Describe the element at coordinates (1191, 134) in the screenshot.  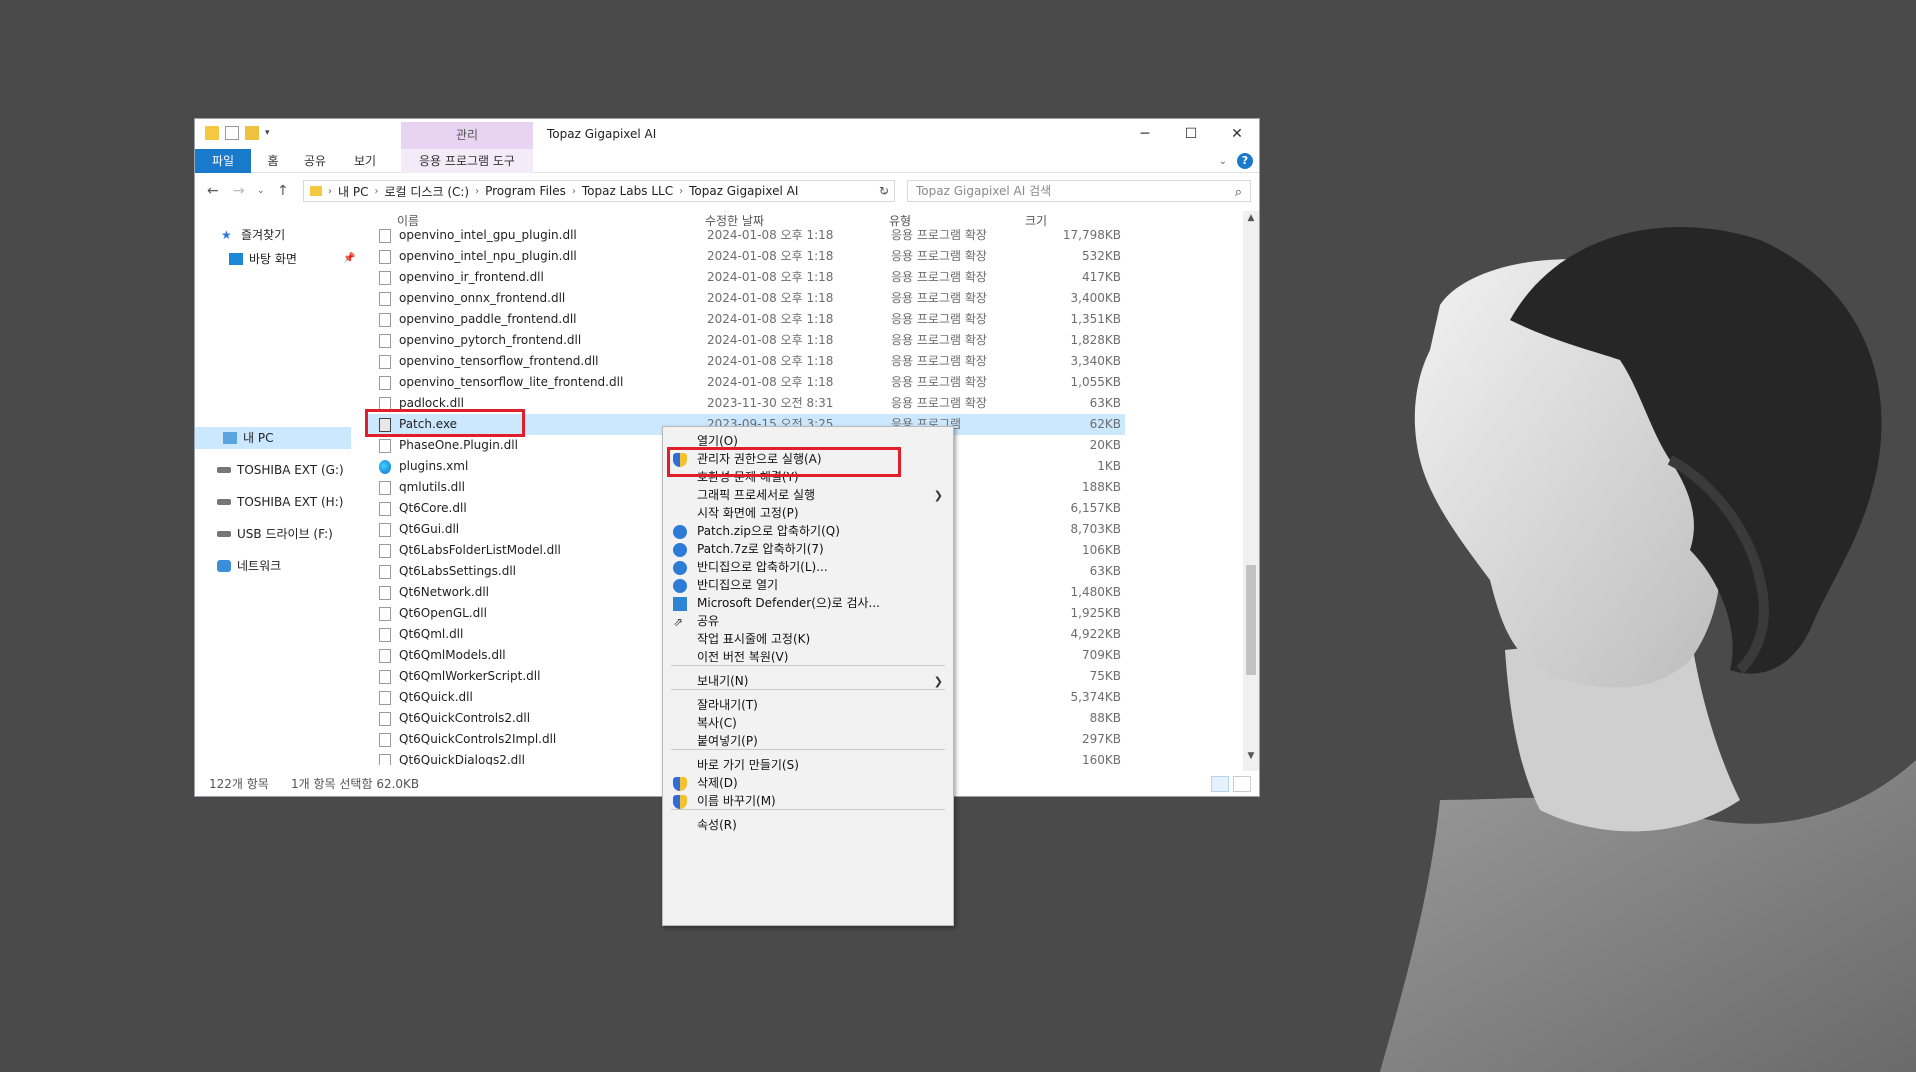
I see `maximize-button: ☐` at that location.